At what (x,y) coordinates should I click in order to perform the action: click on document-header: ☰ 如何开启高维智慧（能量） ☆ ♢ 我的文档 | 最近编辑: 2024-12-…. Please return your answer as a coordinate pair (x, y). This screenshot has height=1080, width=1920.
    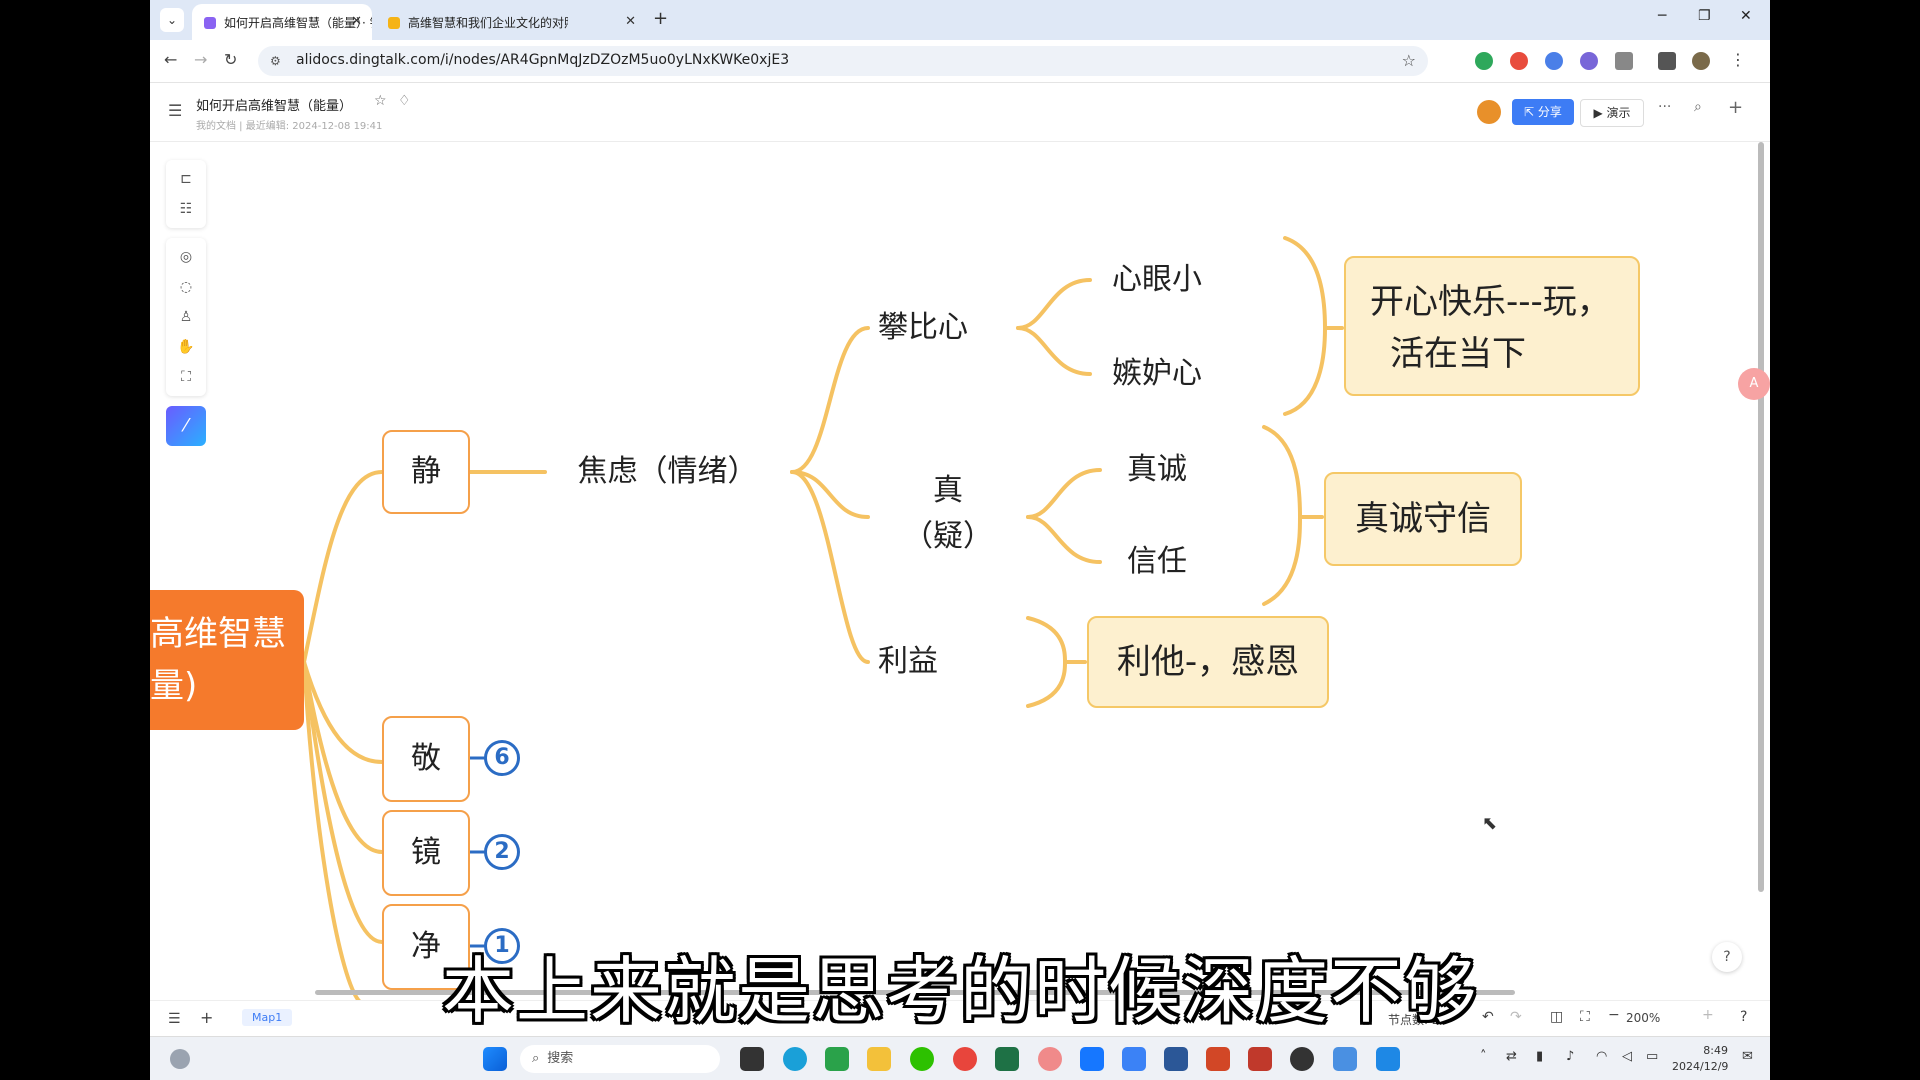
    Looking at the image, I should click on (960, 112).